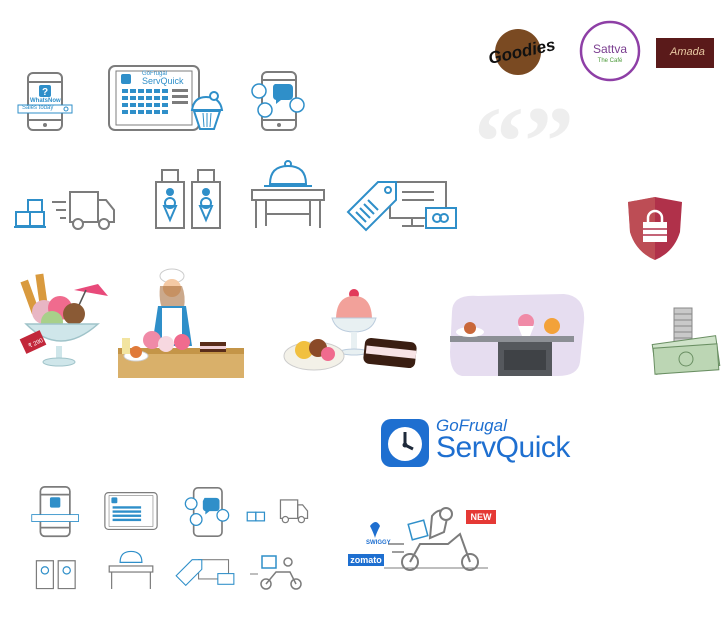  Describe the element at coordinates (38, 108) in the screenshot. I see `sales-today-label: Sales today` at that location.